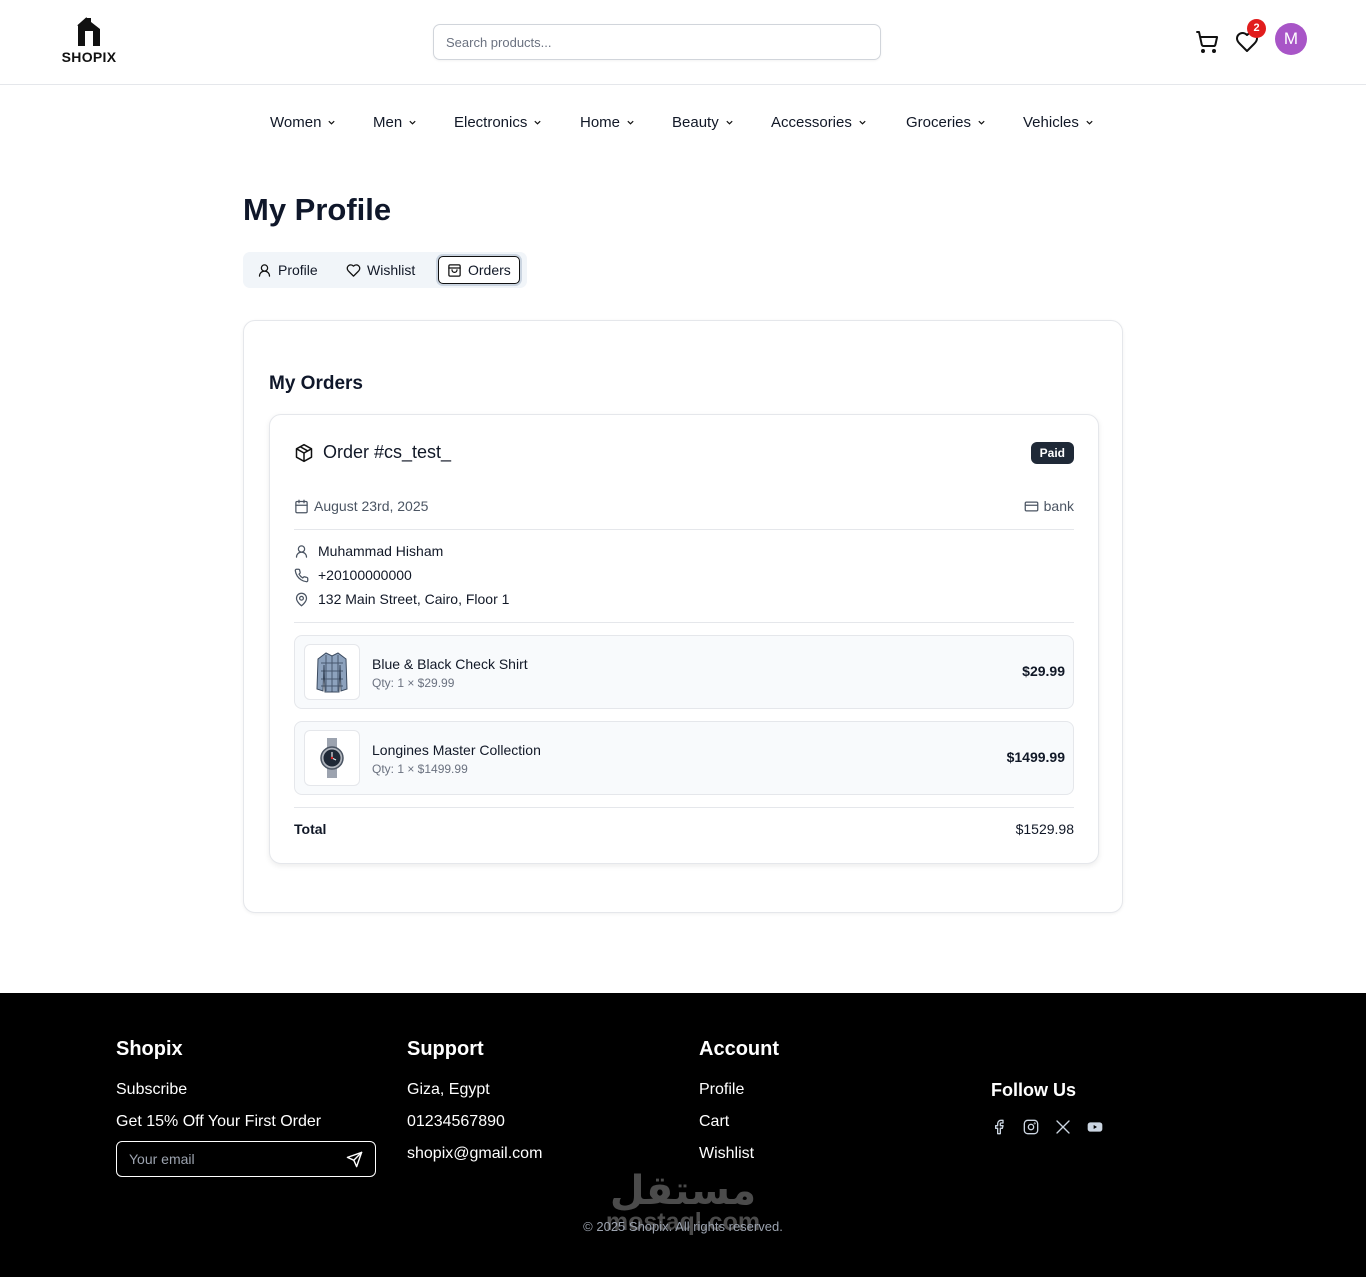 This screenshot has width=1366, height=1277. What do you see at coordinates (721, 1090) in the screenshot?
I see `footer-link-profile: Profile` at bounding box center [721, 1090].